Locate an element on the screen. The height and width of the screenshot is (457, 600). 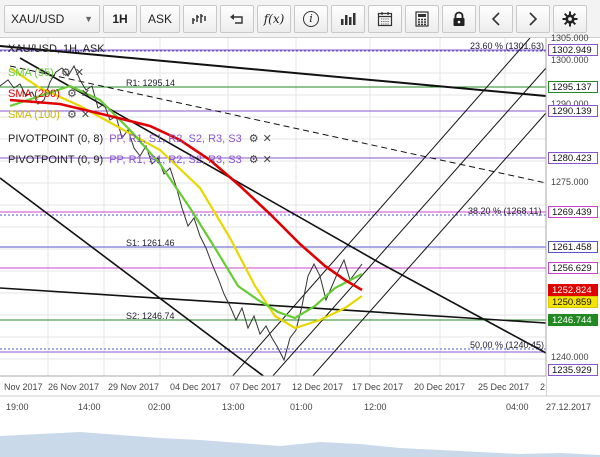
function-button: f(x) is located at coordinates (274, 18).